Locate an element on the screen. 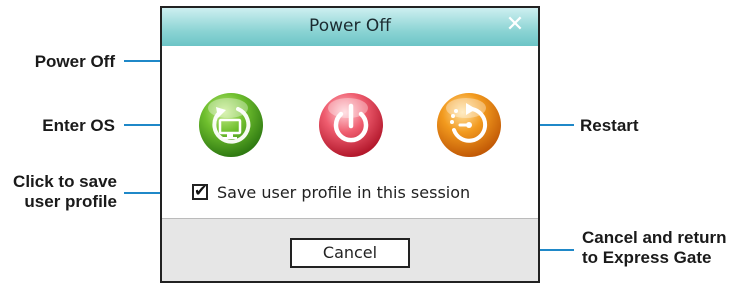  cancel-button: Cancel is located at coordinates (350, 253).